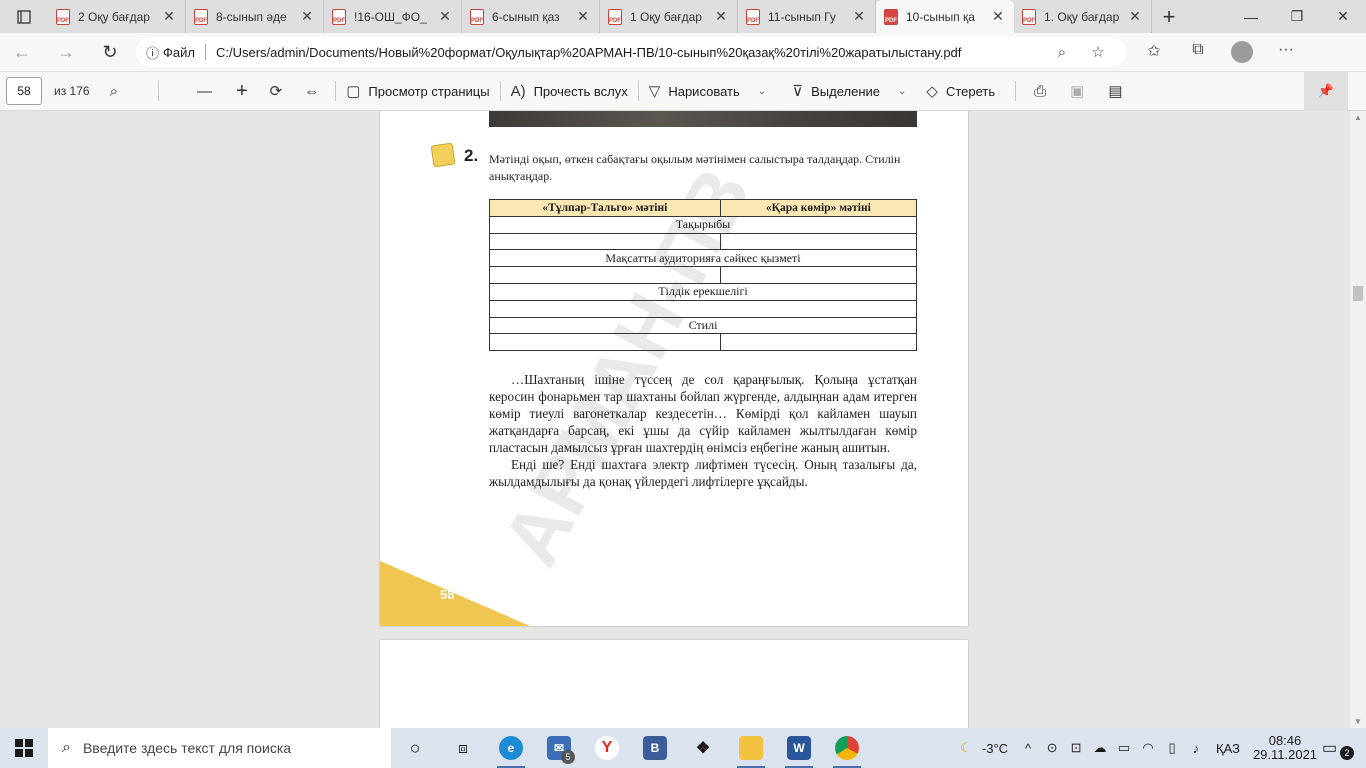  What do you see at coordinates (276, 91) in the screenshot?
I see `rotate-icon: ⟳` at bounding box center [276, 91].